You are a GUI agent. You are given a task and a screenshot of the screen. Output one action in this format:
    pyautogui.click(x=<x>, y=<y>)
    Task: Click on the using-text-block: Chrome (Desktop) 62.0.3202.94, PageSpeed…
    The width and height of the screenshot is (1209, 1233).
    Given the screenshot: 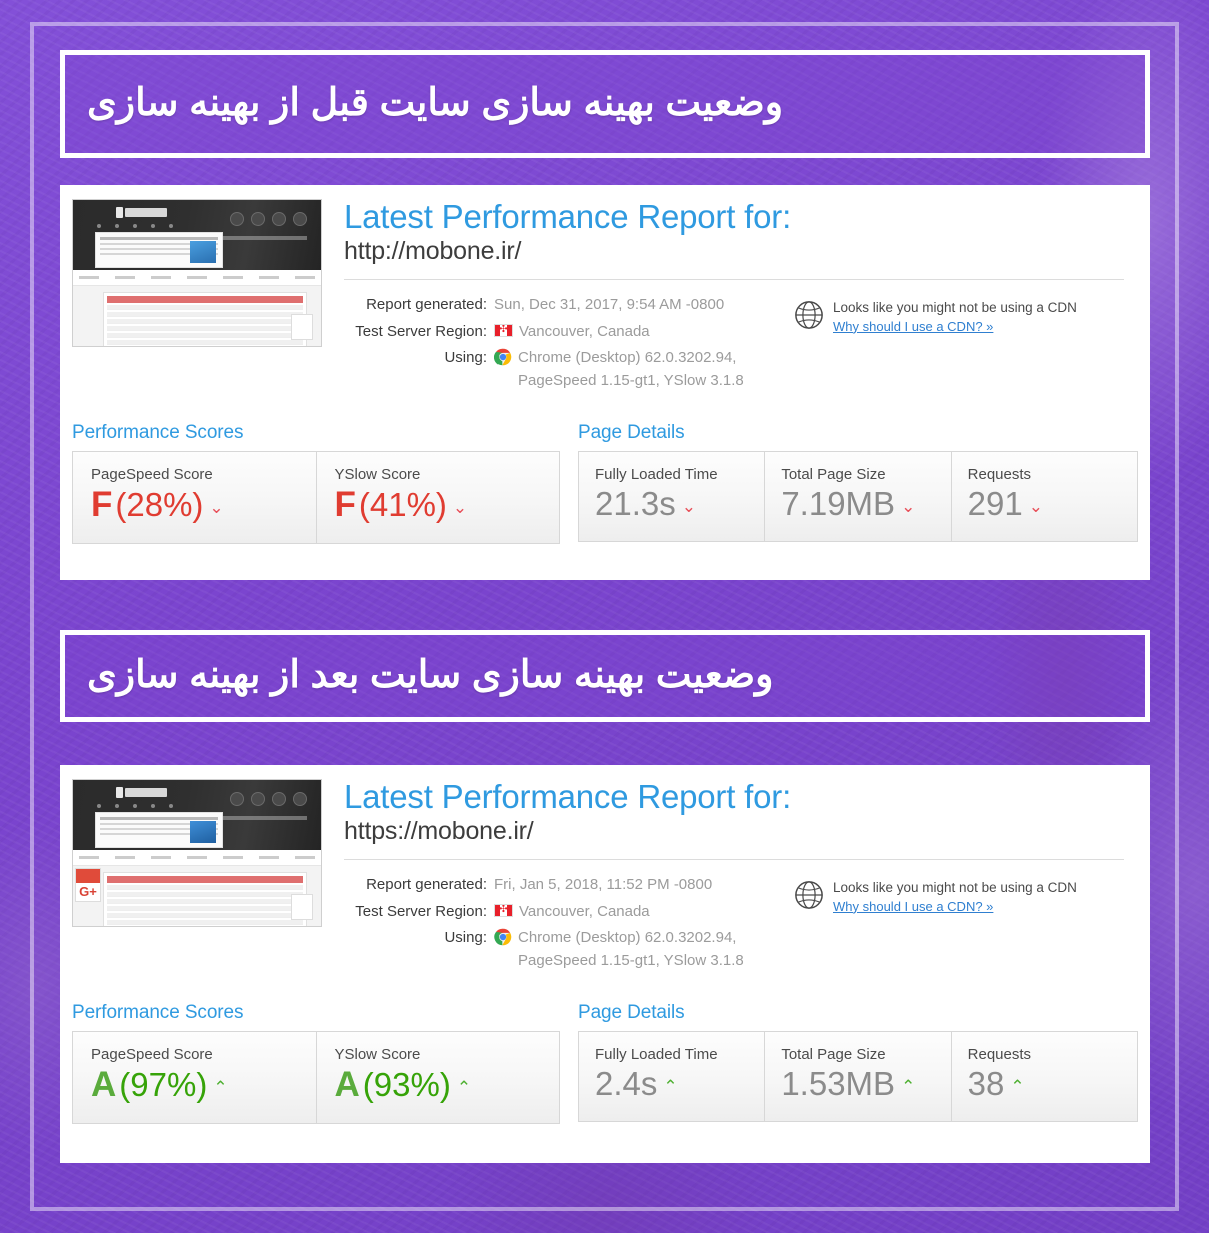 What is the action you would take?
    pyautogui.click(x=631, y=369)
    